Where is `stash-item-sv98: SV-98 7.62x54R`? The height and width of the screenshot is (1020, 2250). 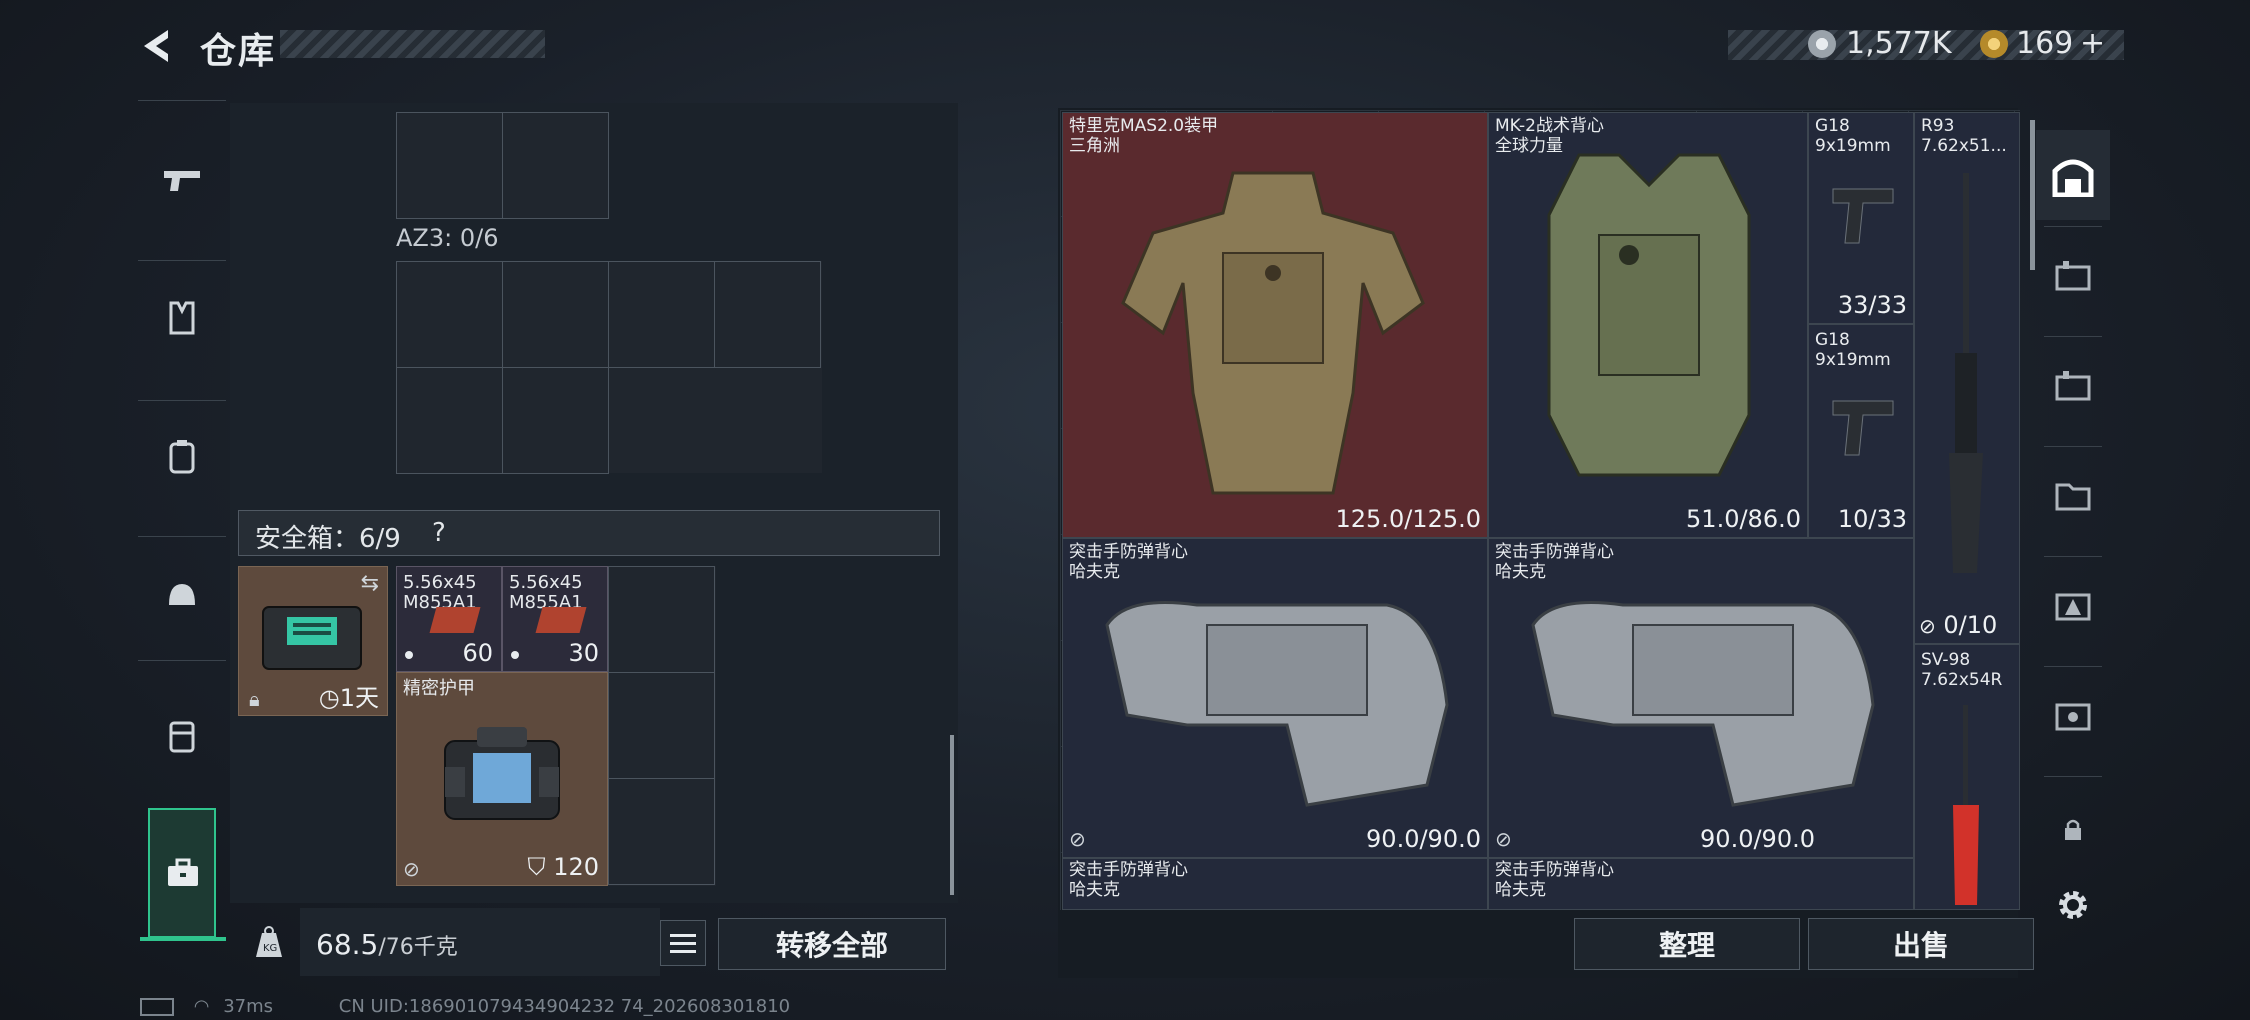
stash-item-sv98: SV-98 7.62x54R is located at coordinates (1967, 777).